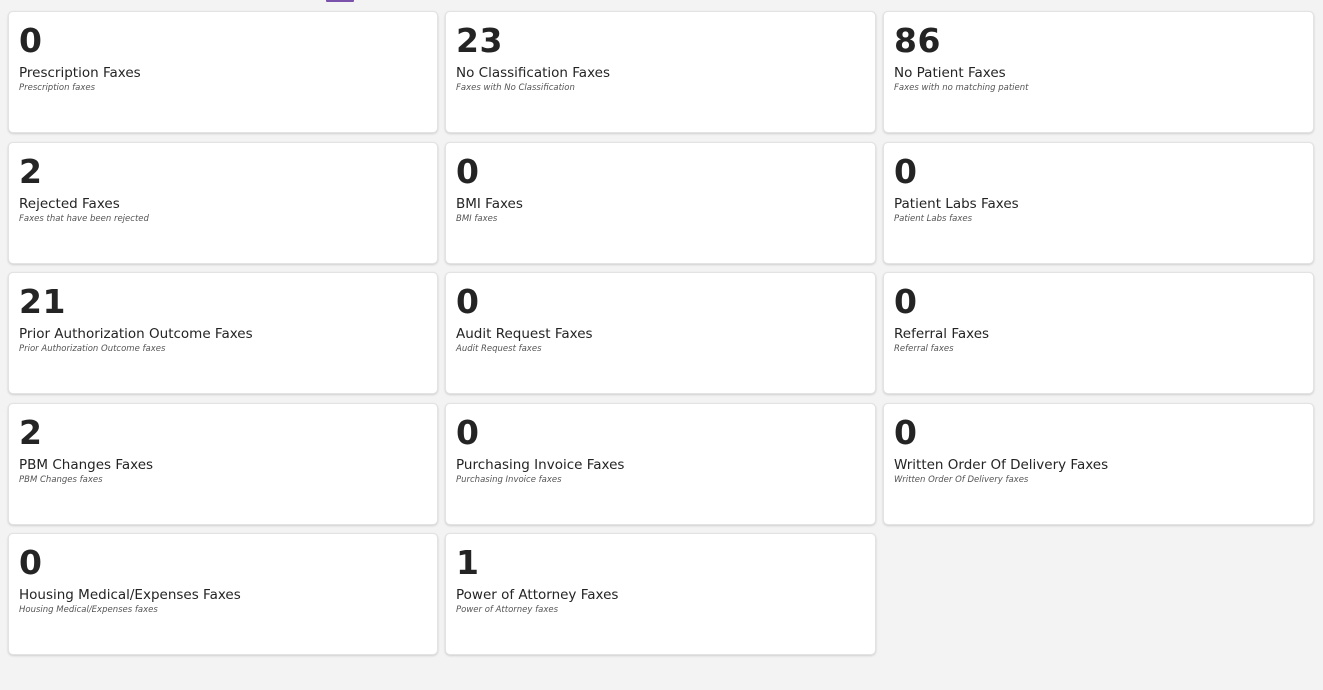 This screenshot has width=1323, height=690. What do you see at coordinates (479, 40) in the screenshot?
I see `card-count: 23` at bounding box center [479, 40].